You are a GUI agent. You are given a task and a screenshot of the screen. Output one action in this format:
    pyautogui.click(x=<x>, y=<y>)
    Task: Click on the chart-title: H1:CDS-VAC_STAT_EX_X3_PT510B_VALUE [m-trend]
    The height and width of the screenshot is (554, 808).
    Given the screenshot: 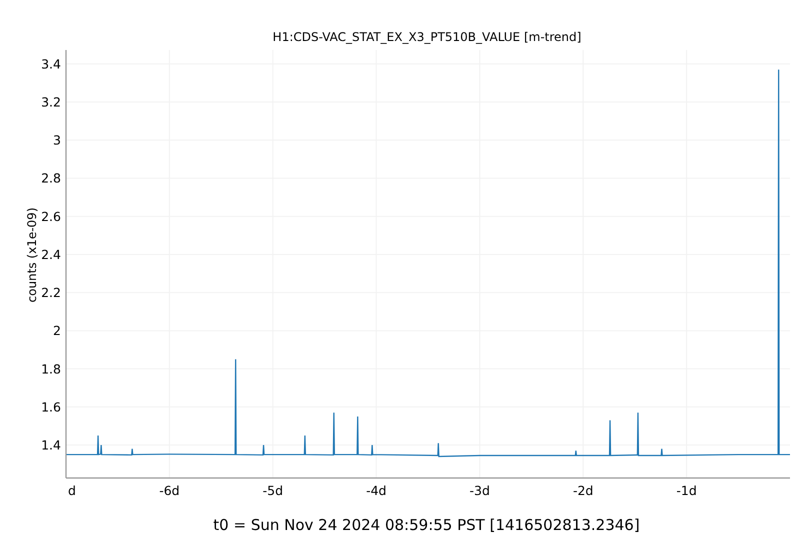 What is the action you would take?
    pyautogui.click(x=427, y=37)
    